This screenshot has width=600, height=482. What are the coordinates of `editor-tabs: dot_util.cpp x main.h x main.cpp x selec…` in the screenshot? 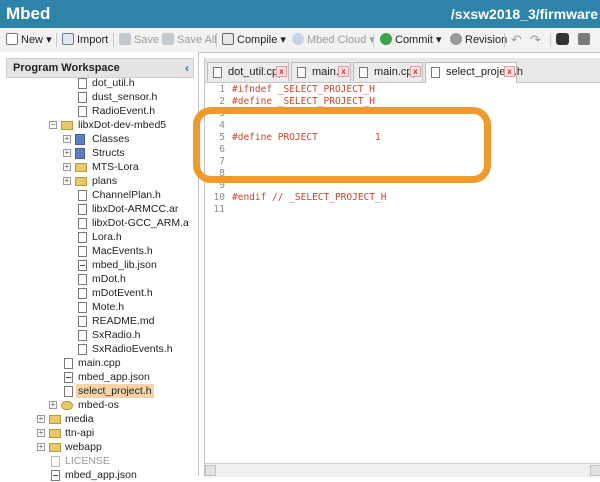 It's located at (402, 70).